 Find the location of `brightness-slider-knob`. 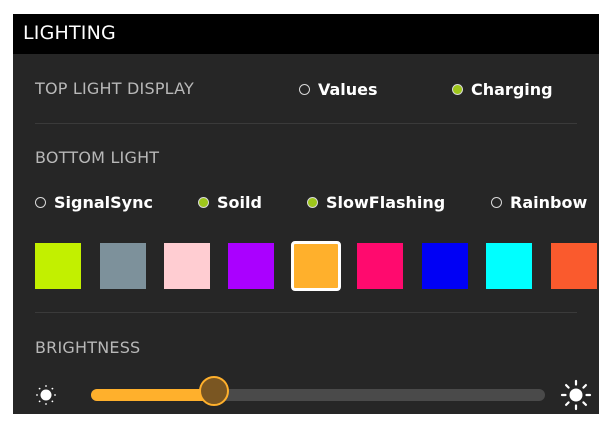

brightness-slider-knob is located at coordinates (213, 391).